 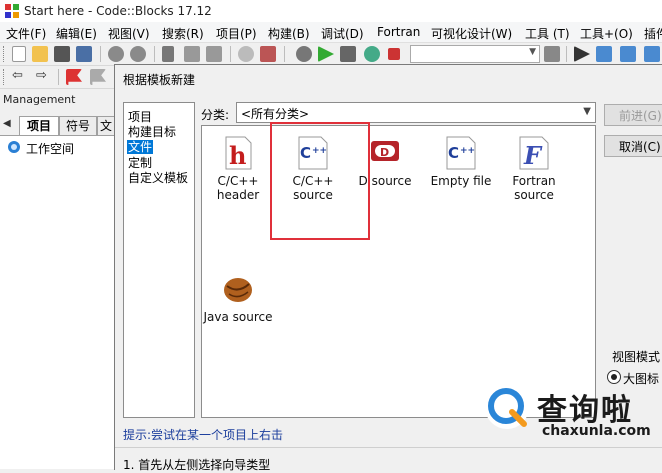 What do you see at coordinates (238, 188) in the screenshot?
I see `template-label: C/C++ header` at bounding box center [238, 188].